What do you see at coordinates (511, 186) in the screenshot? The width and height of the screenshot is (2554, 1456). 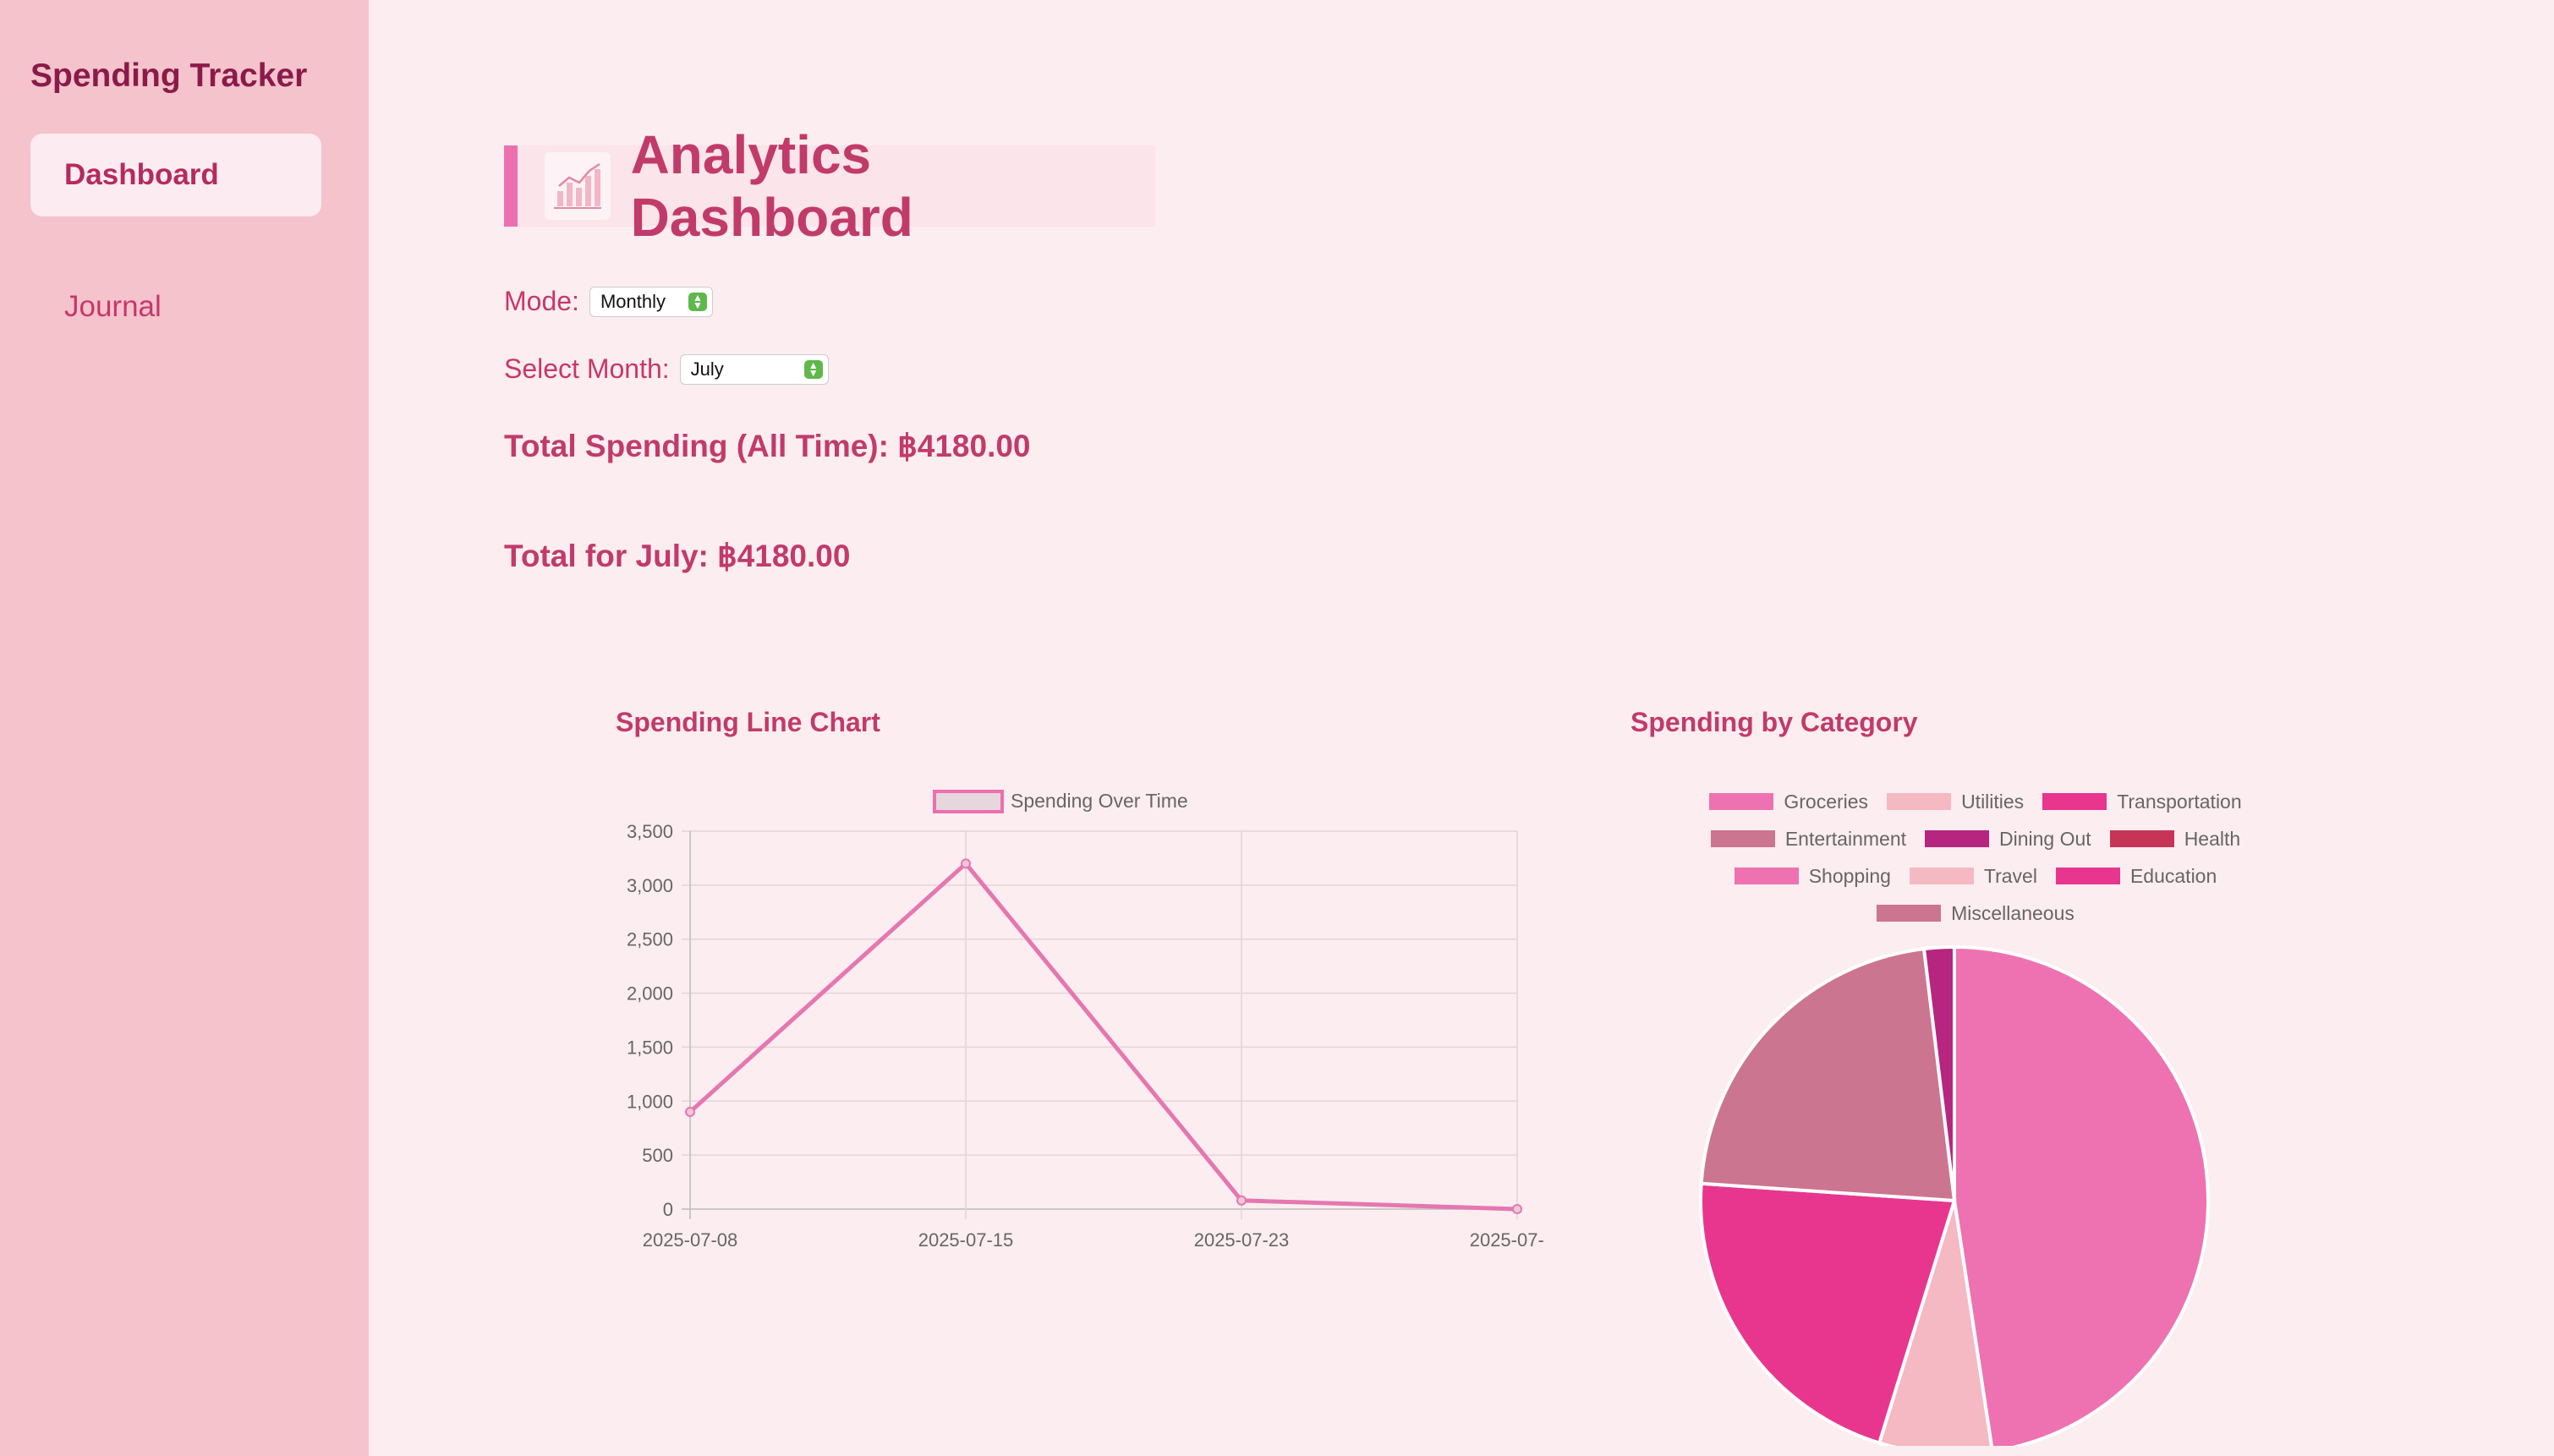 I see `header-accent-bar` at bounding box center [511, 186].